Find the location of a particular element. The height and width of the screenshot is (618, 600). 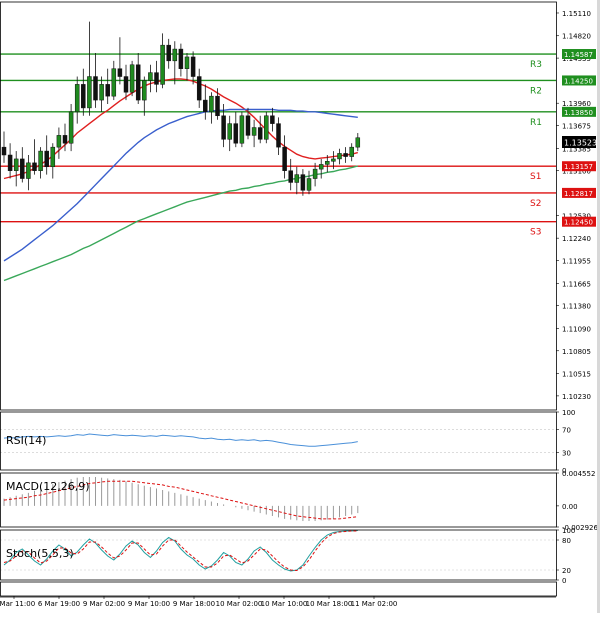

macd-tick-label: 0.00 is located at coordinates (570, 507).